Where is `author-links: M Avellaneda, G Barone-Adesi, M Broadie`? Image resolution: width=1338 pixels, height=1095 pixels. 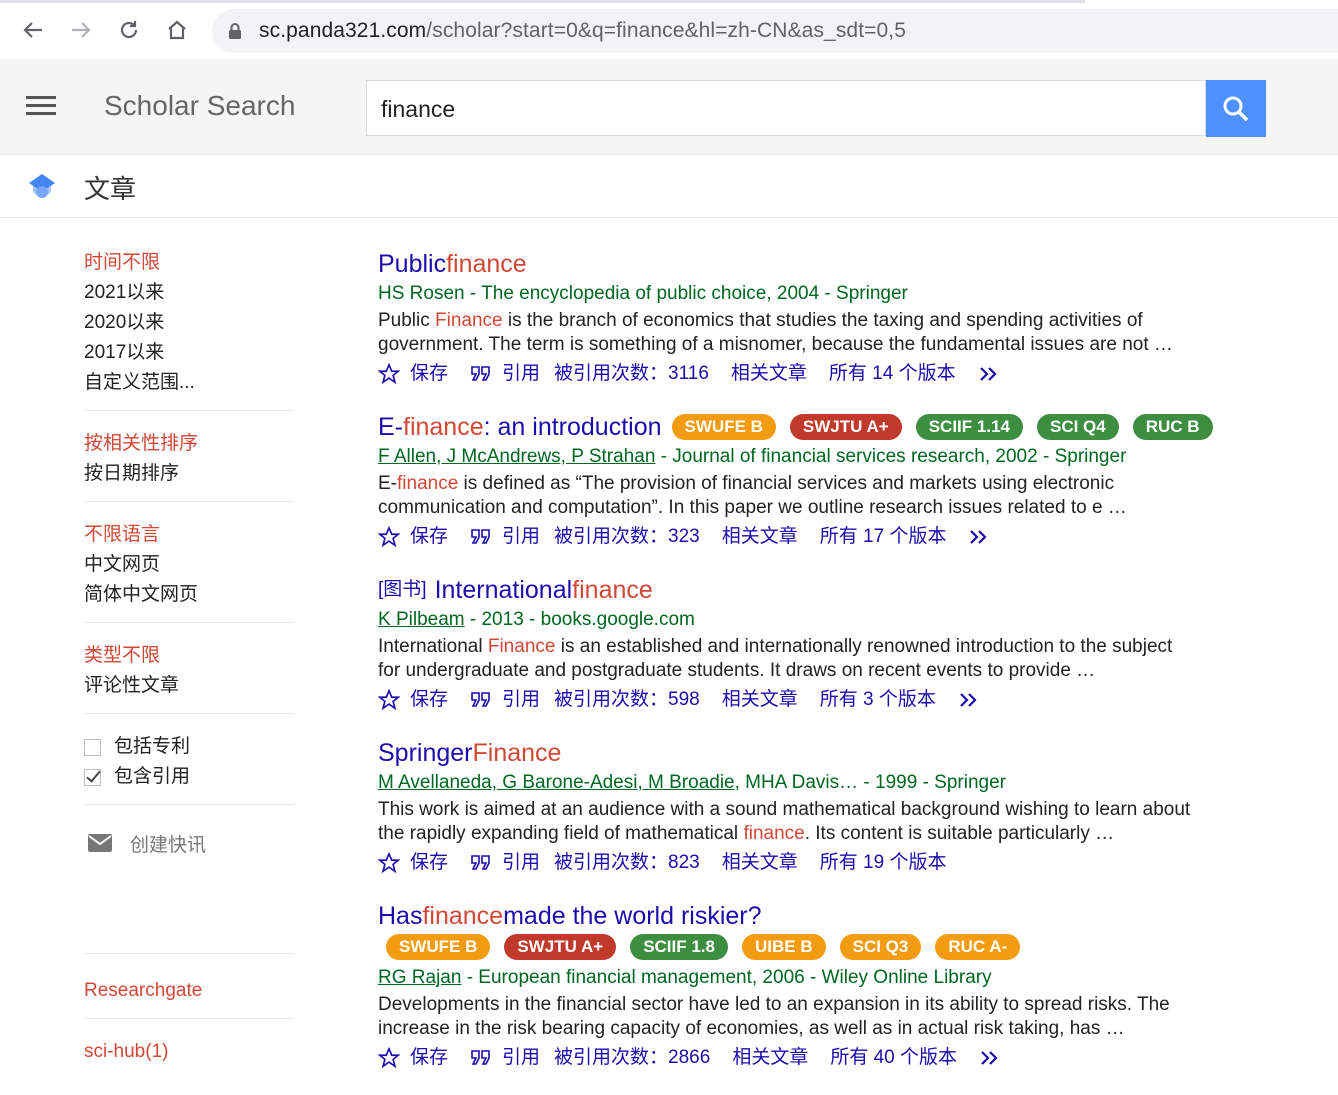
author-links: M Avellaneda, G Barone-Adesi, M Broadie is located at coordinates (556, 782).